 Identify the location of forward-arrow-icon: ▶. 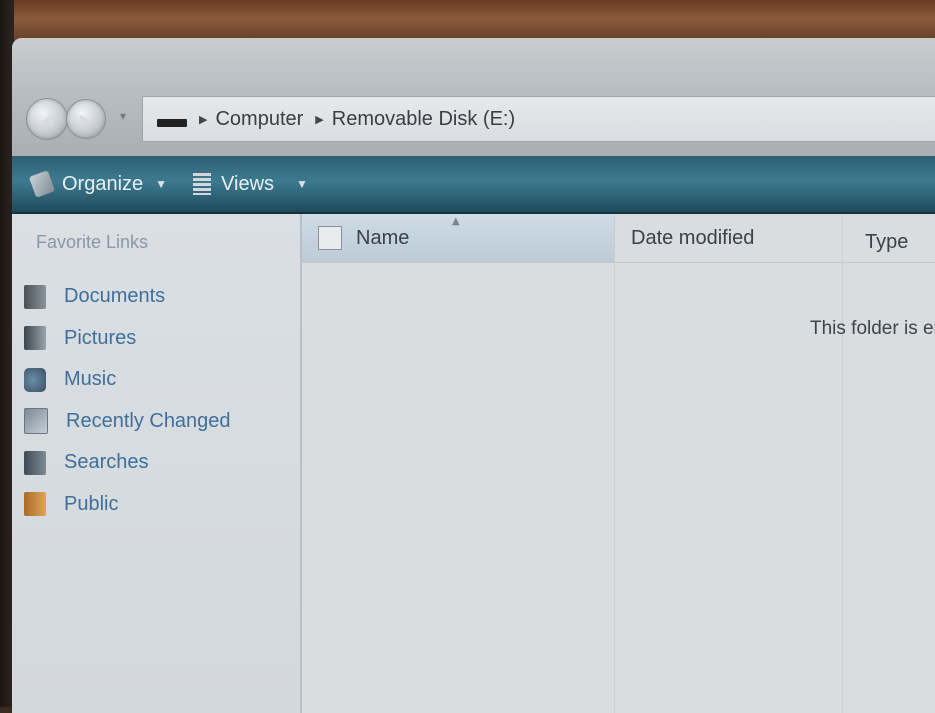
(86, 119).